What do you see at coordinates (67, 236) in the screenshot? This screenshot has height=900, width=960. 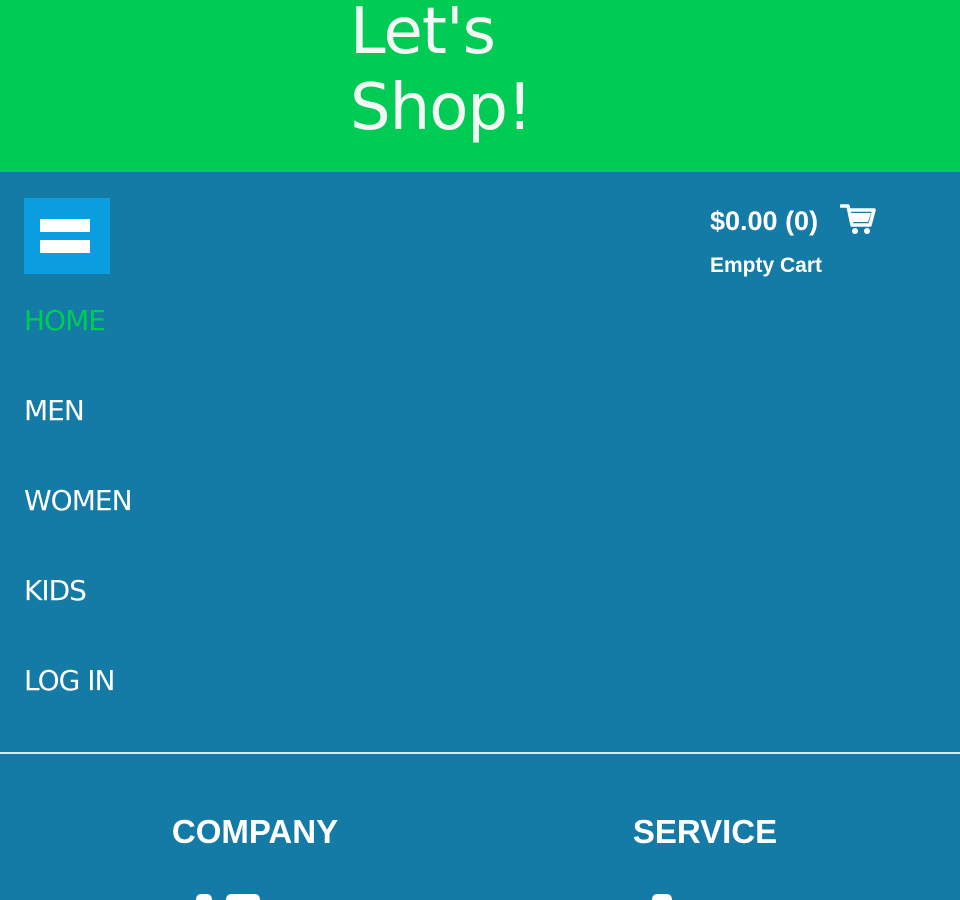 I see `menu-toggle-button` at bounding box center [67, 236].